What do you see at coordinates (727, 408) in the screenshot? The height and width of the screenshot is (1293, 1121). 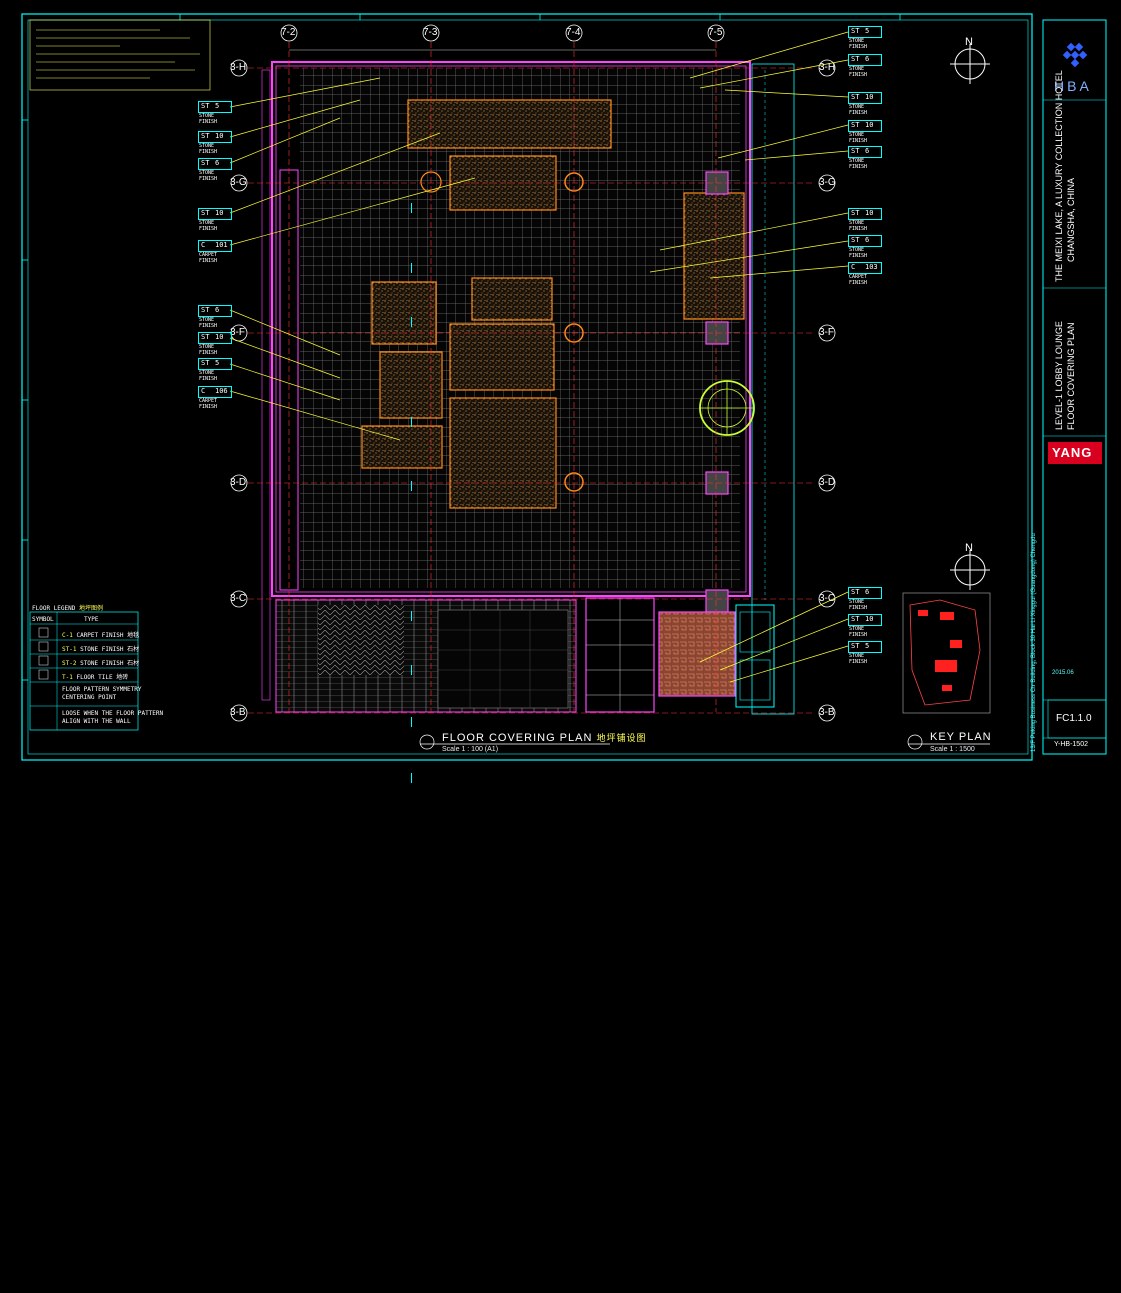 I see `round-feature` at bounding box center [727, 408].